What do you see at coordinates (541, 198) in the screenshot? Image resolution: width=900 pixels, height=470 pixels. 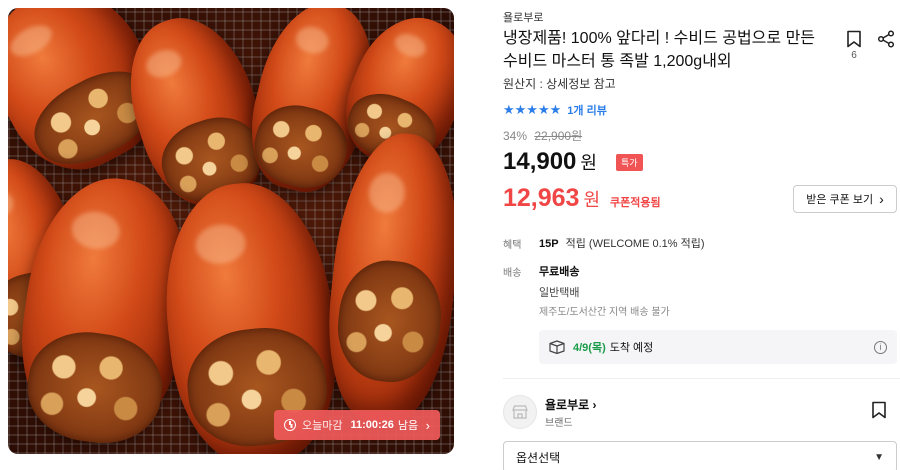 I see `coupon-price-value: 12,963` at bounding box center [541, 198].